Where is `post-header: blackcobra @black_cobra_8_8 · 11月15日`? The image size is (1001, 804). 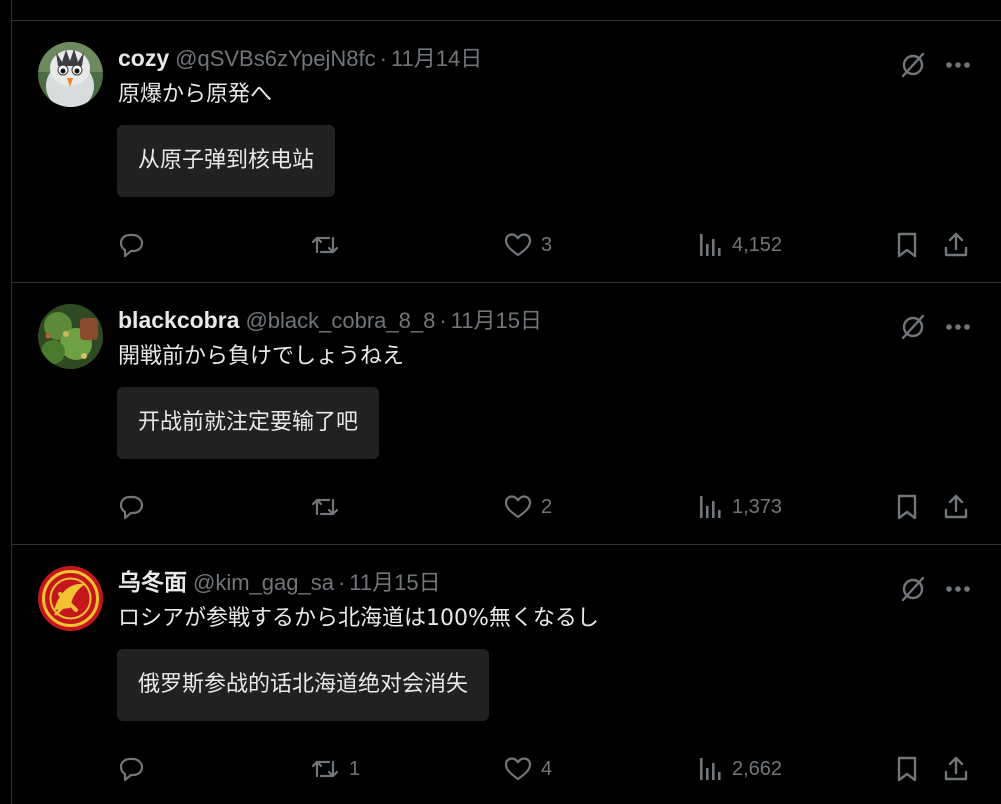 post-header: blackcobra @black_cobra_8_8 · 11月15日 is located at coordinates (330, 320).